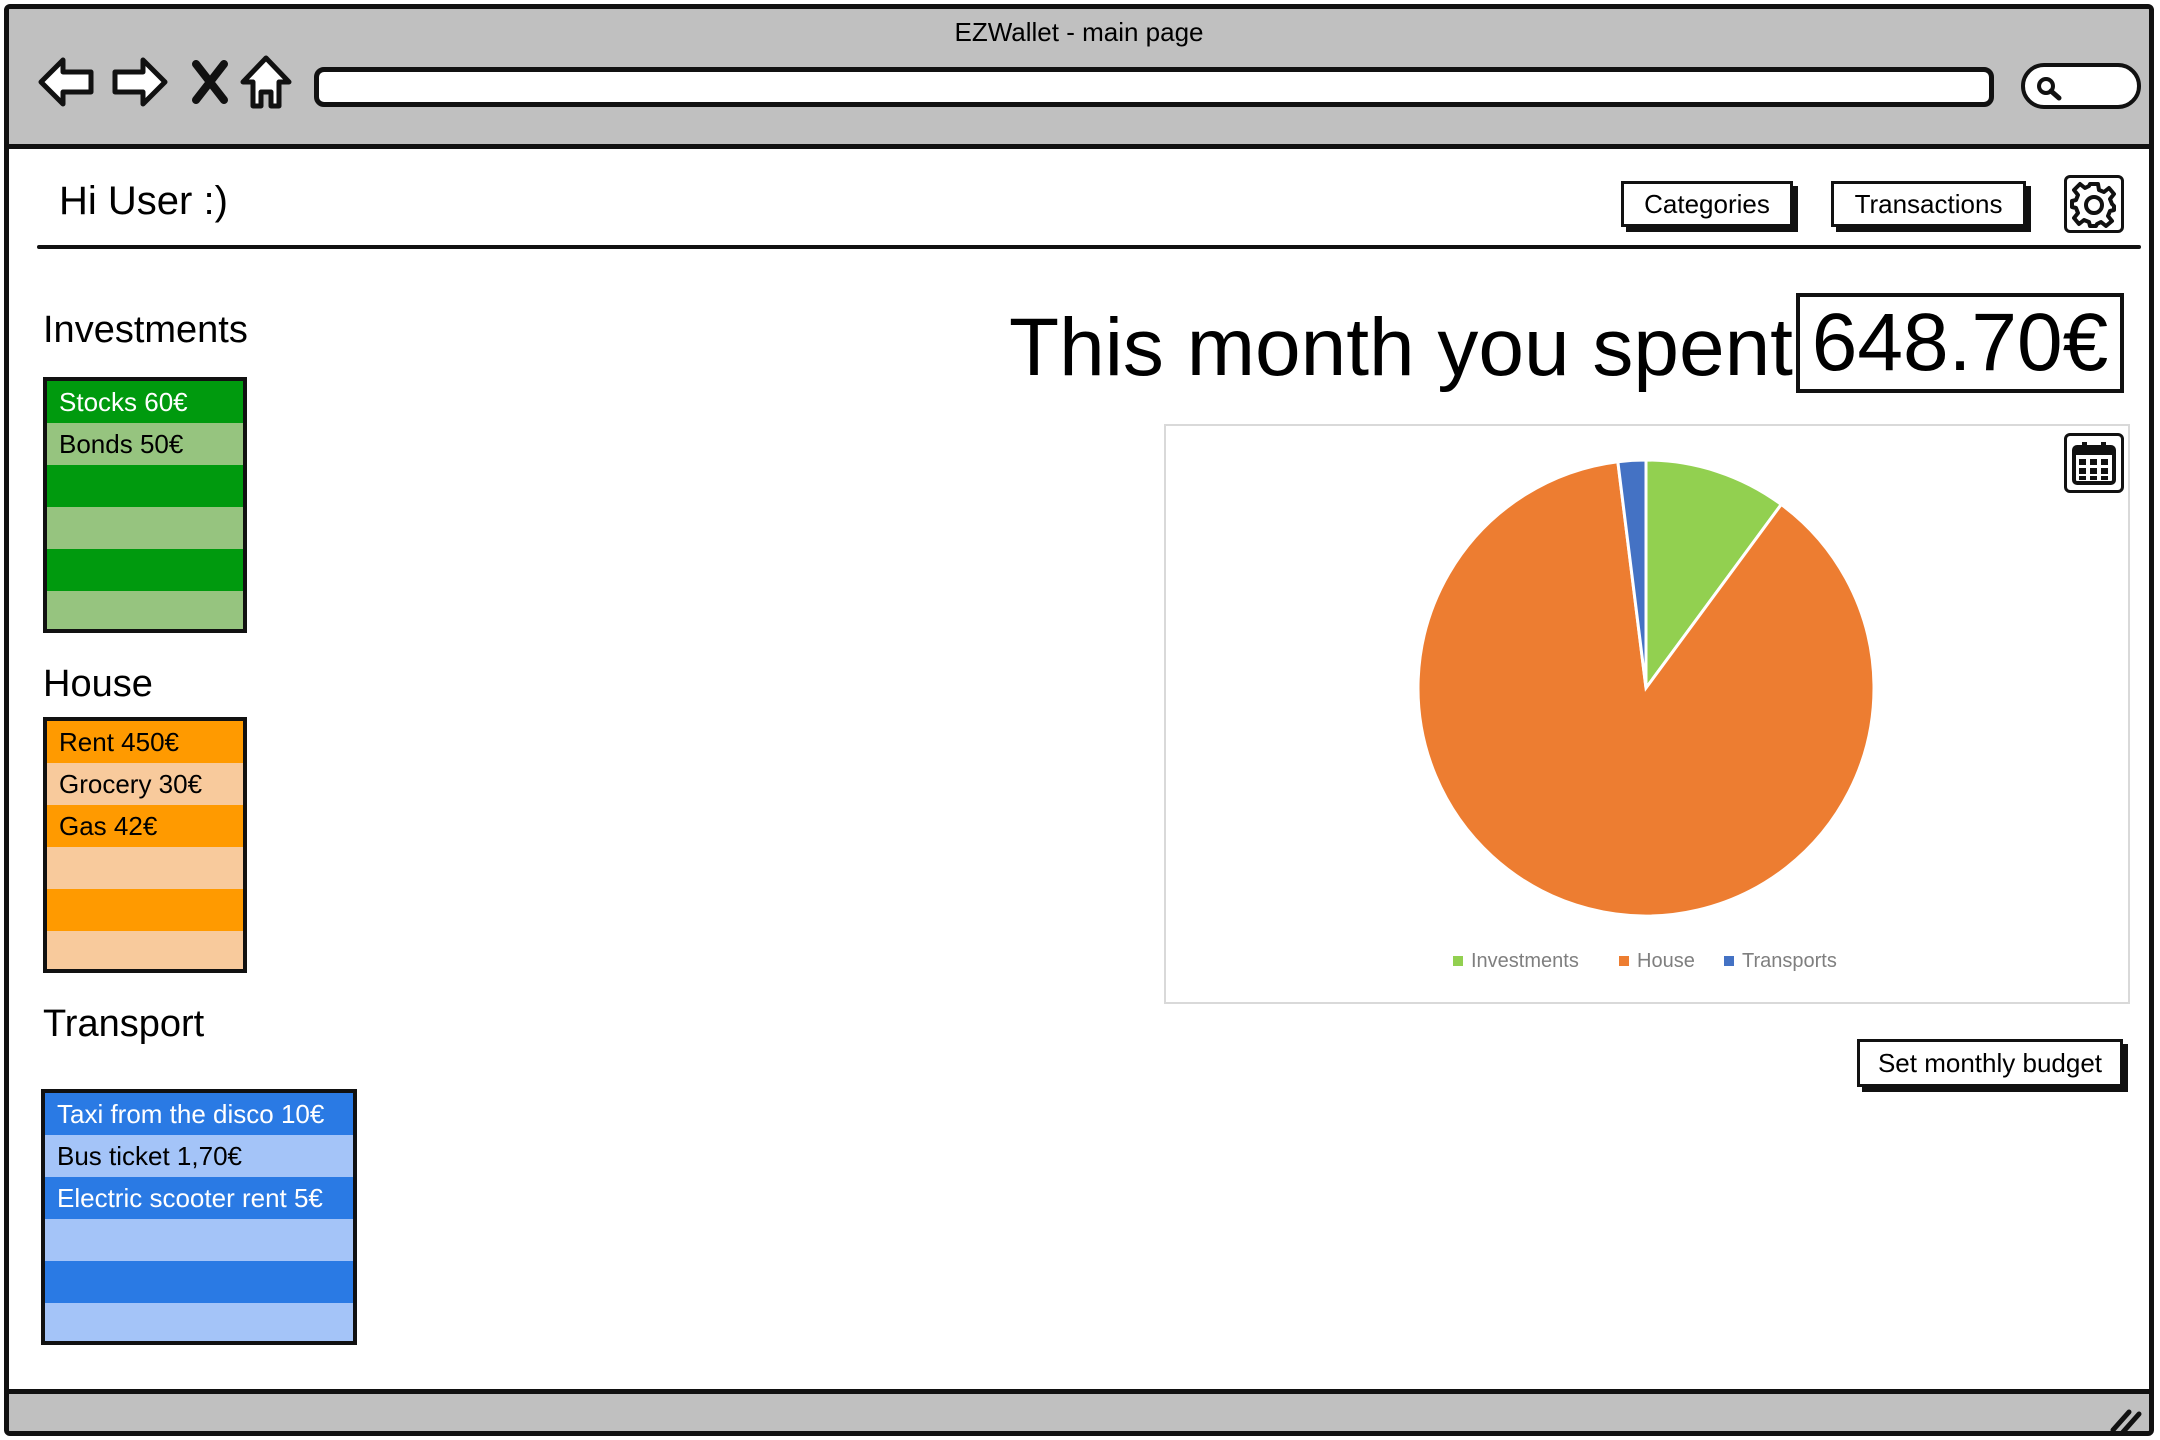  I want to click on list-item: Electric scooter rent 5€, so click(199, 1198).